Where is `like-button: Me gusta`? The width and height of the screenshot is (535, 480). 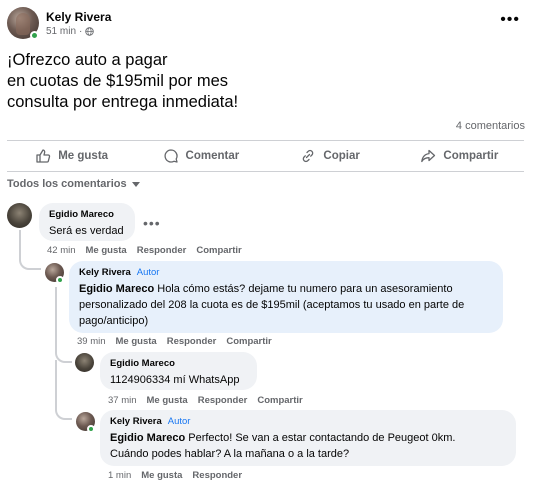 like-button: Me gusta is located at coordinates (71, 155).